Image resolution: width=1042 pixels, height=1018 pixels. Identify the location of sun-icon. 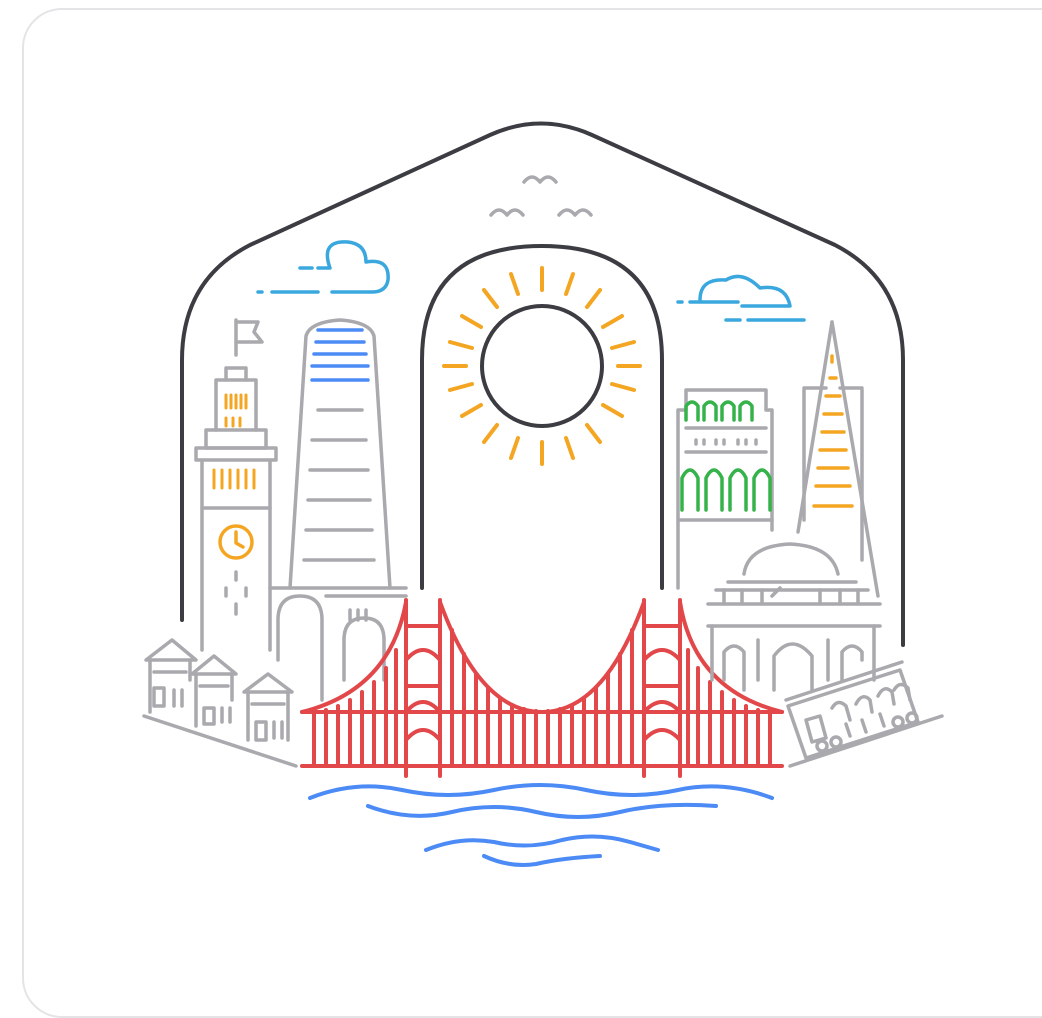
(542, 366).